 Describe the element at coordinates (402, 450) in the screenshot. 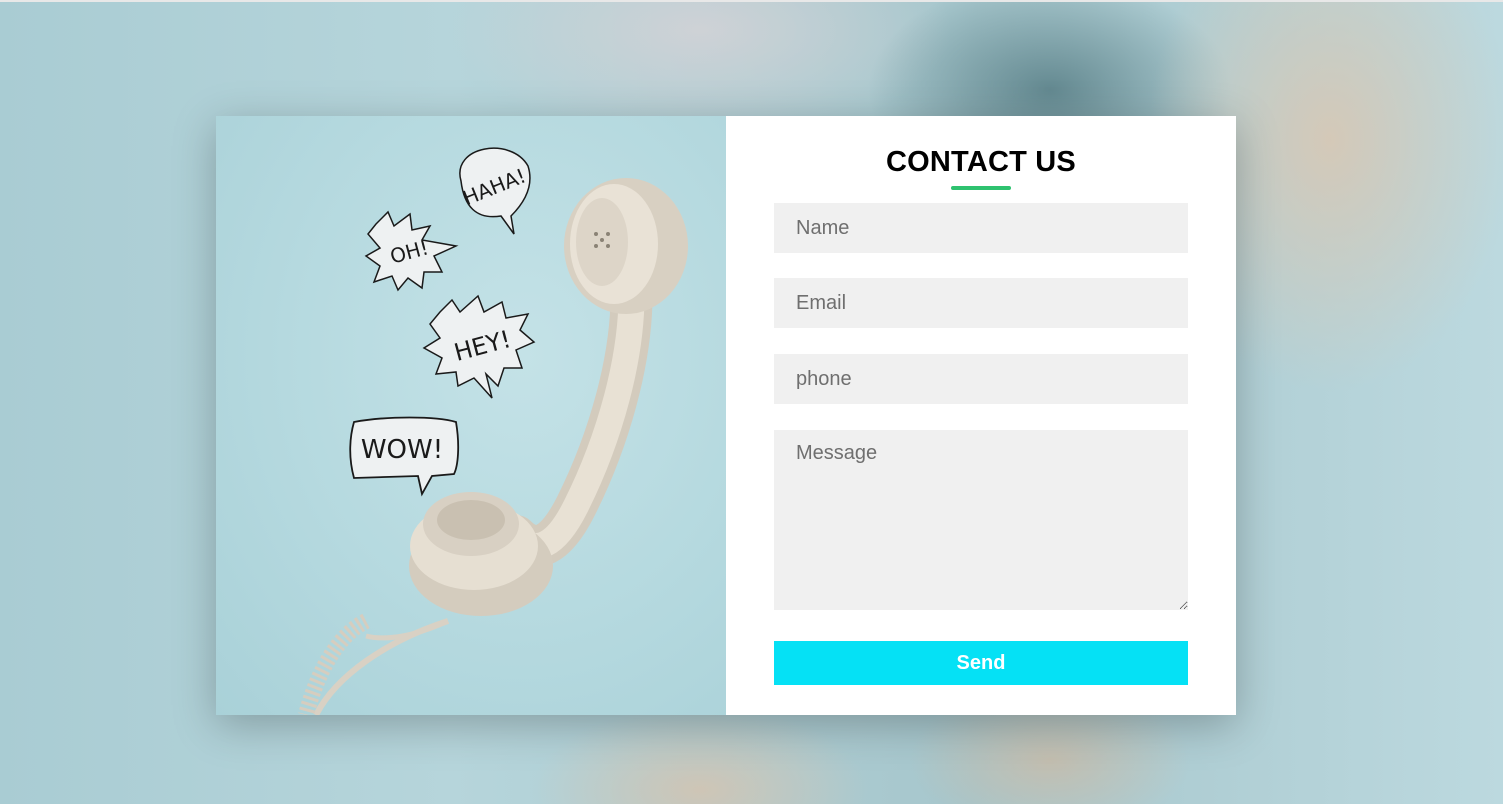

I see `svg-text: WOW!` at that location.